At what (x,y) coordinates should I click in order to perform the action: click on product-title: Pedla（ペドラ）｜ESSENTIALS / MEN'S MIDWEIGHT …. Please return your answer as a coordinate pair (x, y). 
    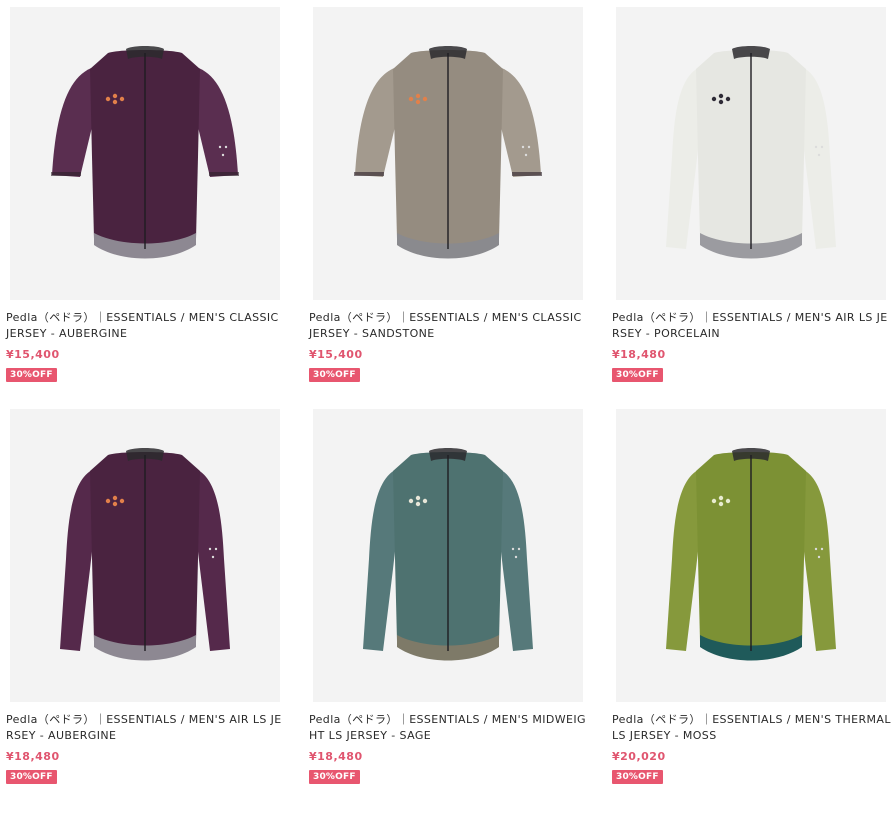
    Looking at the image, I should click on (449, 728).